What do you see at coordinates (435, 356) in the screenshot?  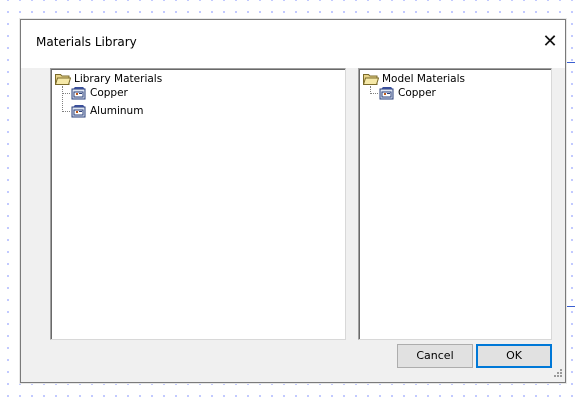 I see `cancel-button: Cancel` at bounding box center [435, 356].